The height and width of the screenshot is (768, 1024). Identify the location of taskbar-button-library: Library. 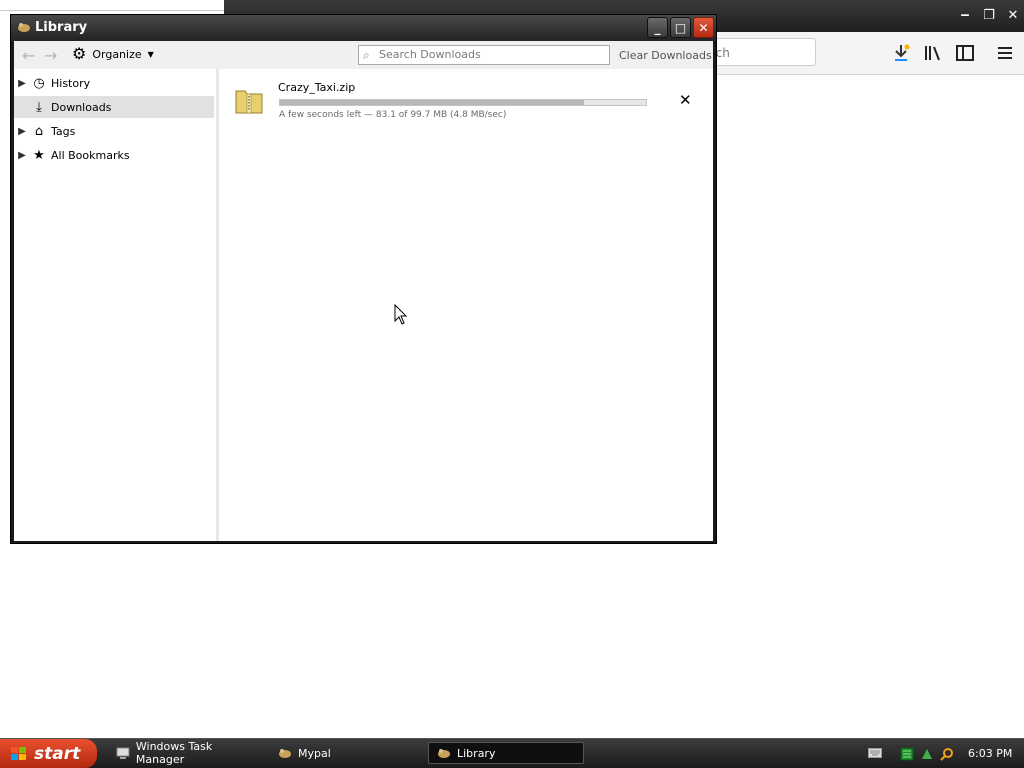
(506, 753).